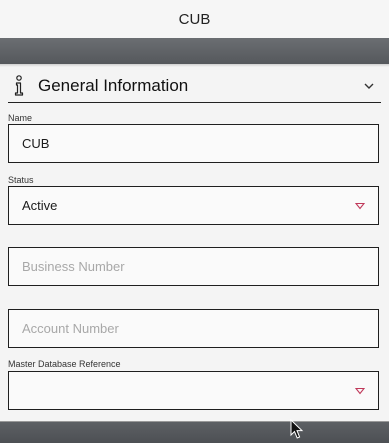  I want to click on mouse-pointer-icon, so click(297, 429).